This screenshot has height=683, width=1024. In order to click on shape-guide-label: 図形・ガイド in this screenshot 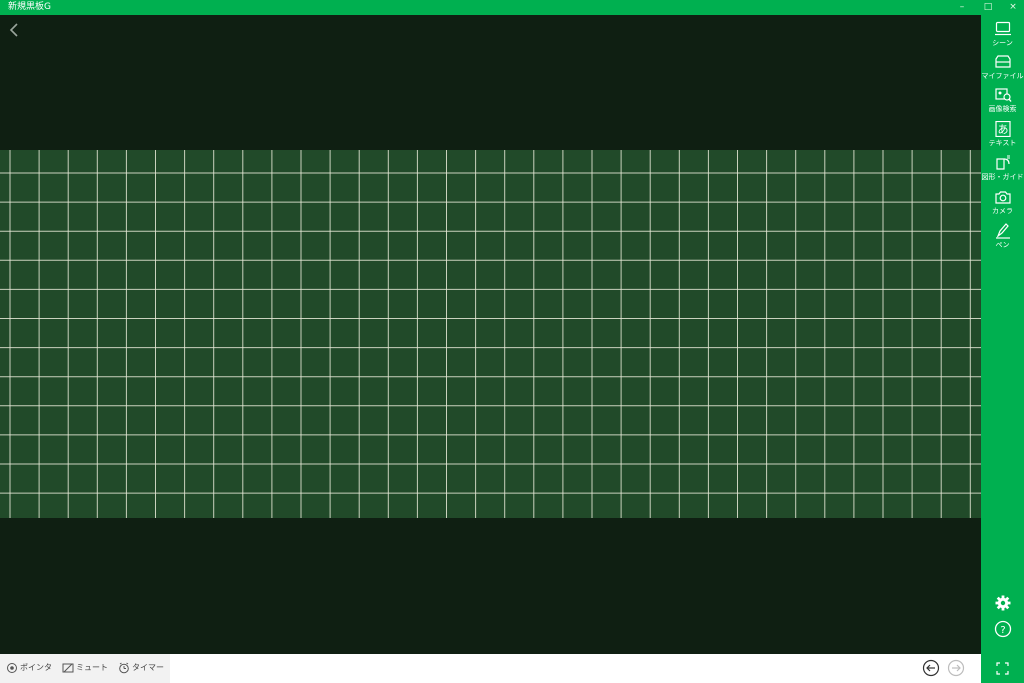, I will do `click(1002, 177)`.